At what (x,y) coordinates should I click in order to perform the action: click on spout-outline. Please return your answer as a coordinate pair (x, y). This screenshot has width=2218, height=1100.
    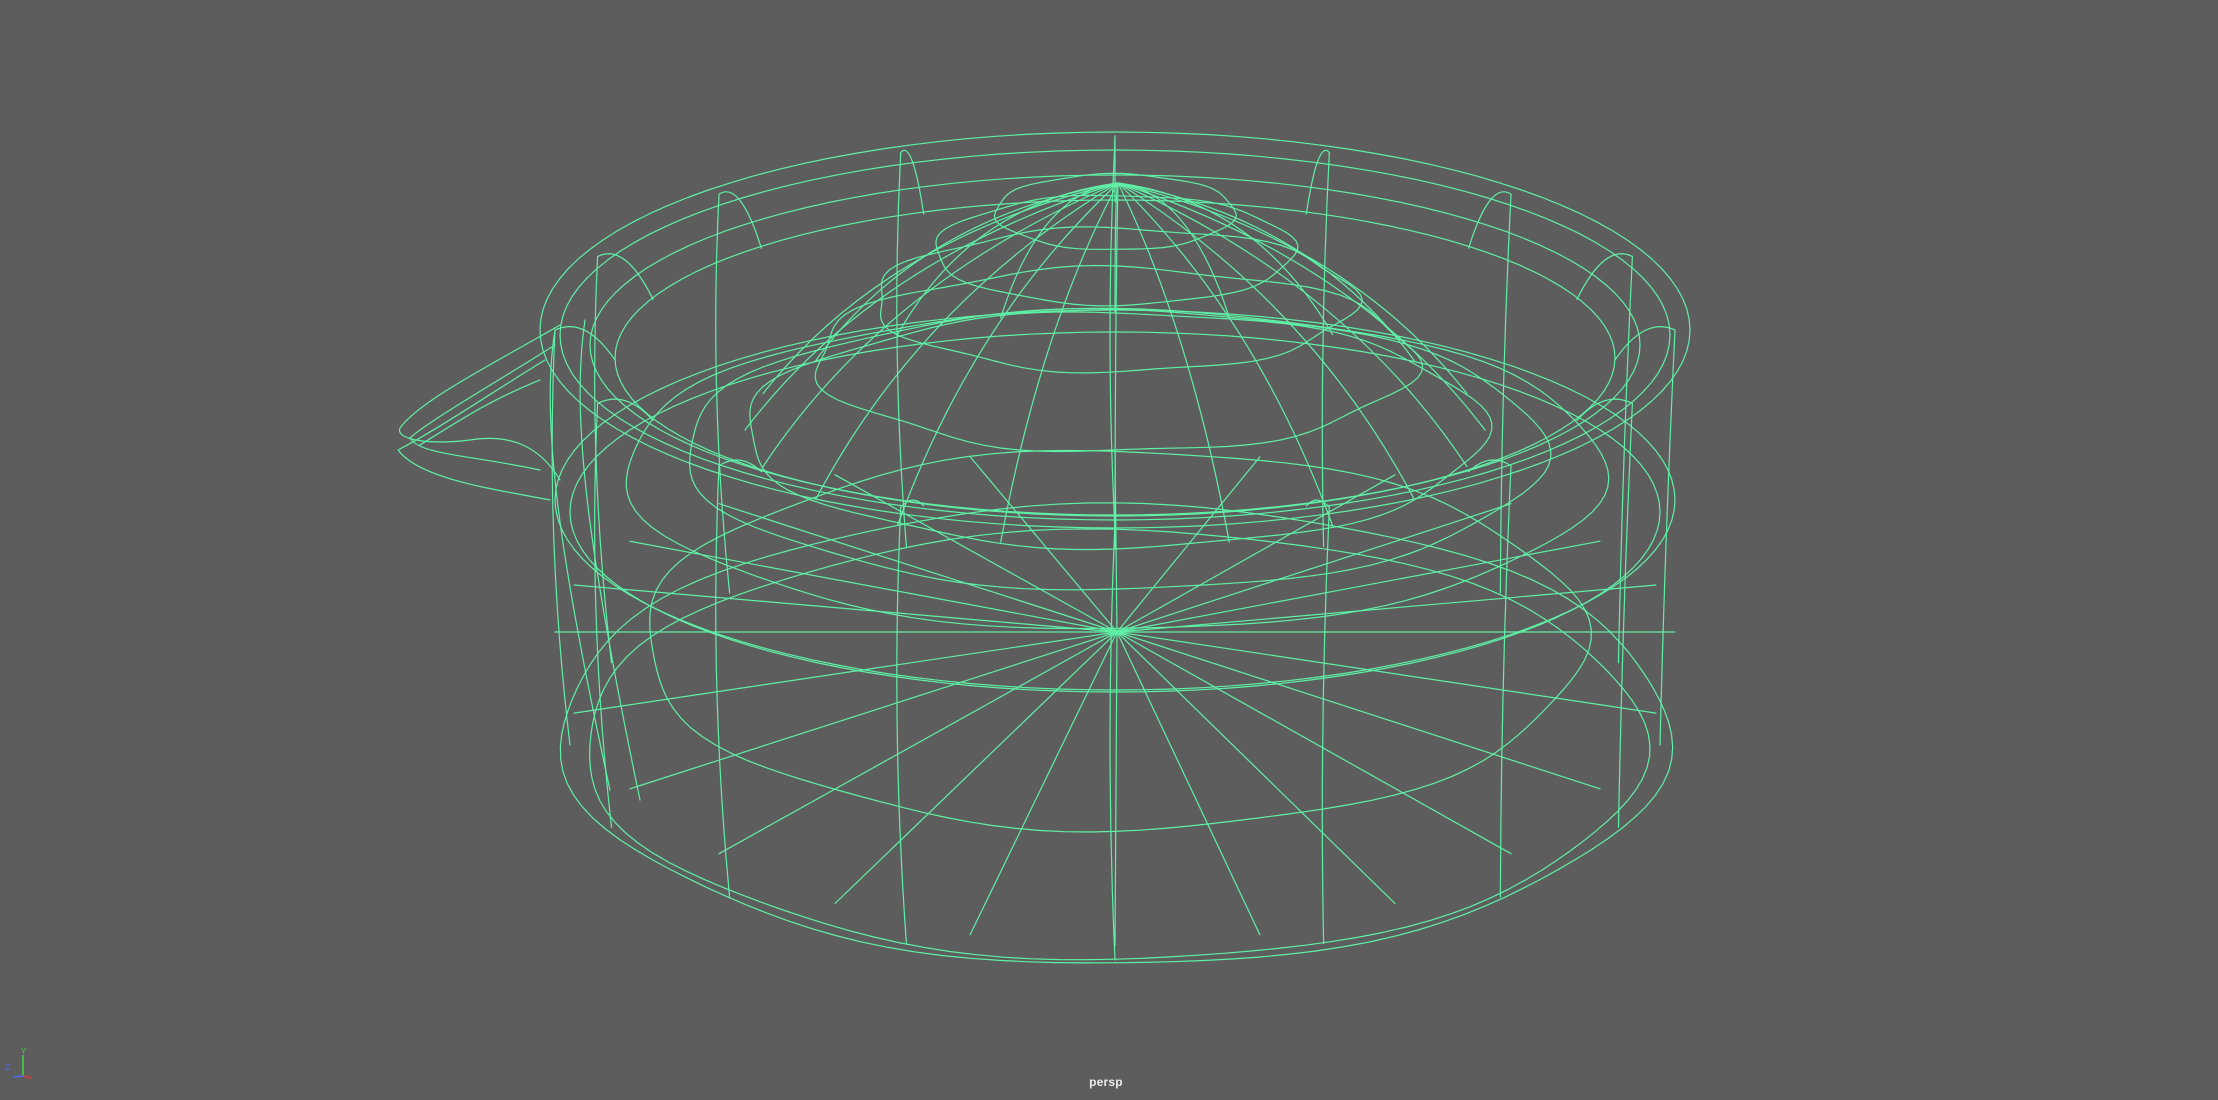
    Looking at the image, I should click on (480, 402).